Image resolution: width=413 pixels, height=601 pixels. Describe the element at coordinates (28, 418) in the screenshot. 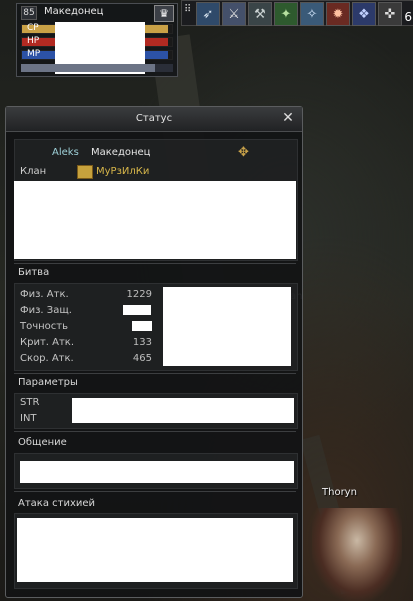

I see `param-label: INT` at that location.